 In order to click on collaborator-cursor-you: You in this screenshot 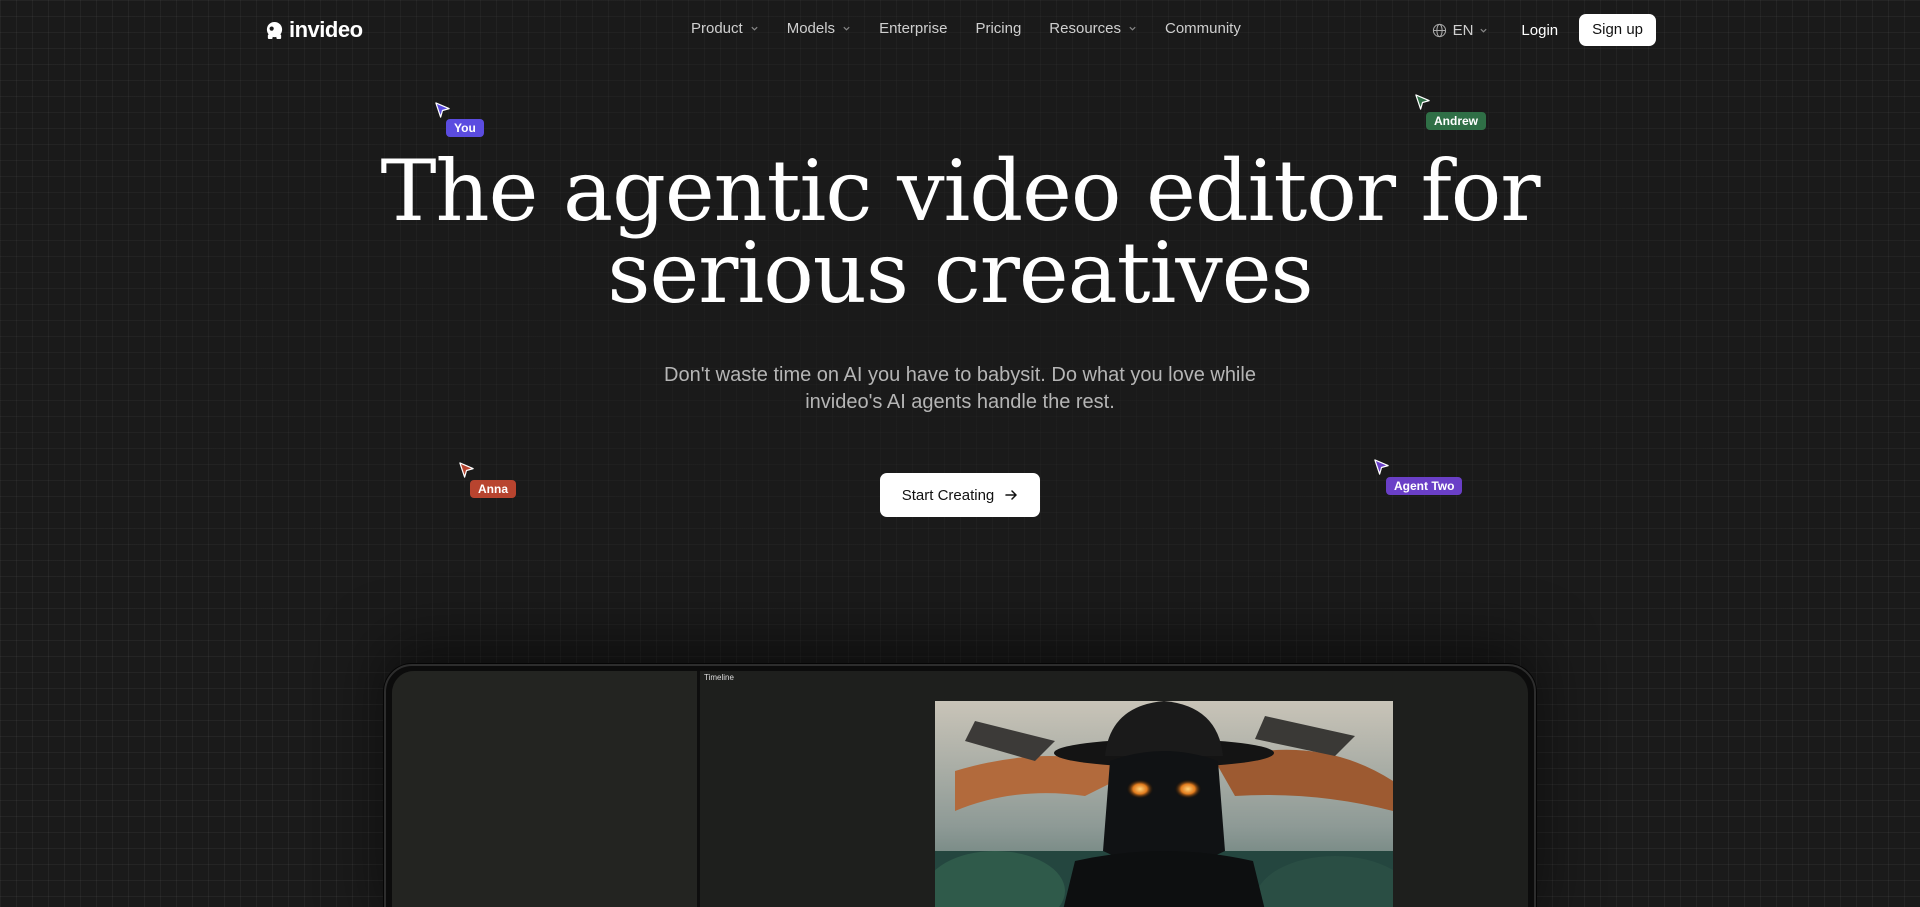, I will do `click(459, 119)`.